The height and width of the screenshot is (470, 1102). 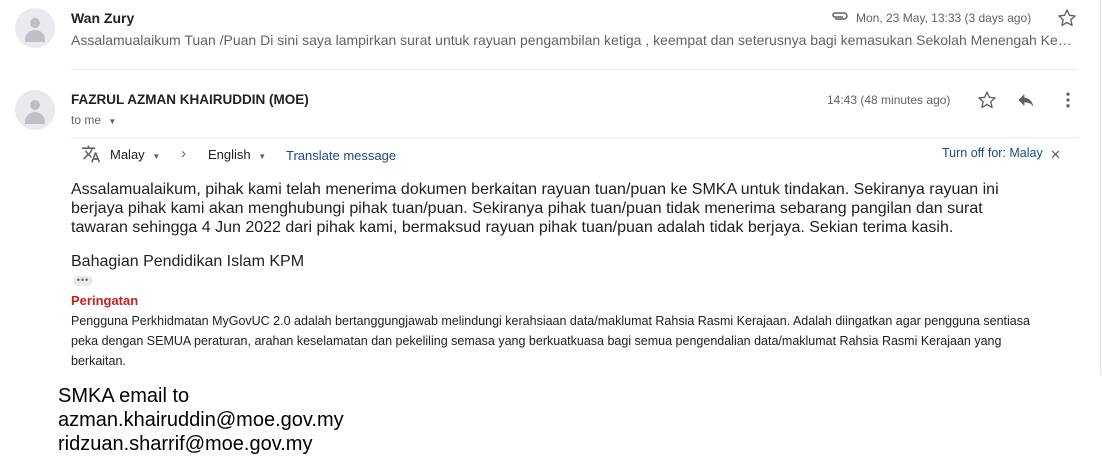 What do you see at coordinates (190, 99) in the screenshot?
I see `sender-name-2: FAZRUL AZMAN KHAIRUDDIN (MOE)` at bounding box center [190, 99].